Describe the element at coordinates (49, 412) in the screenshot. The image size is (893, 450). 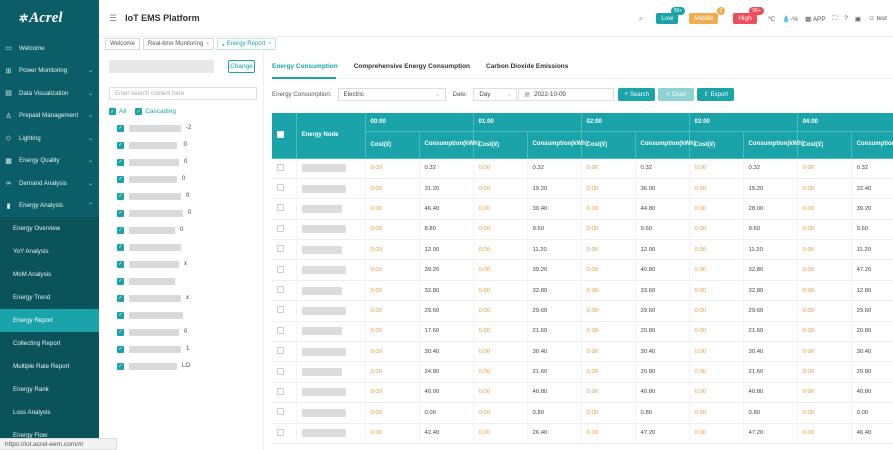
I see `sub-item-loss-analysis: Loss Analysis` at that location.